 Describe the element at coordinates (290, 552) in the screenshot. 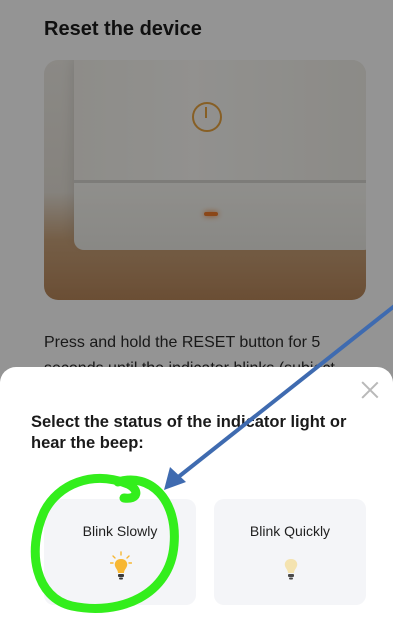

I see `blink-quickly-option: Blink Quickly` at that location.